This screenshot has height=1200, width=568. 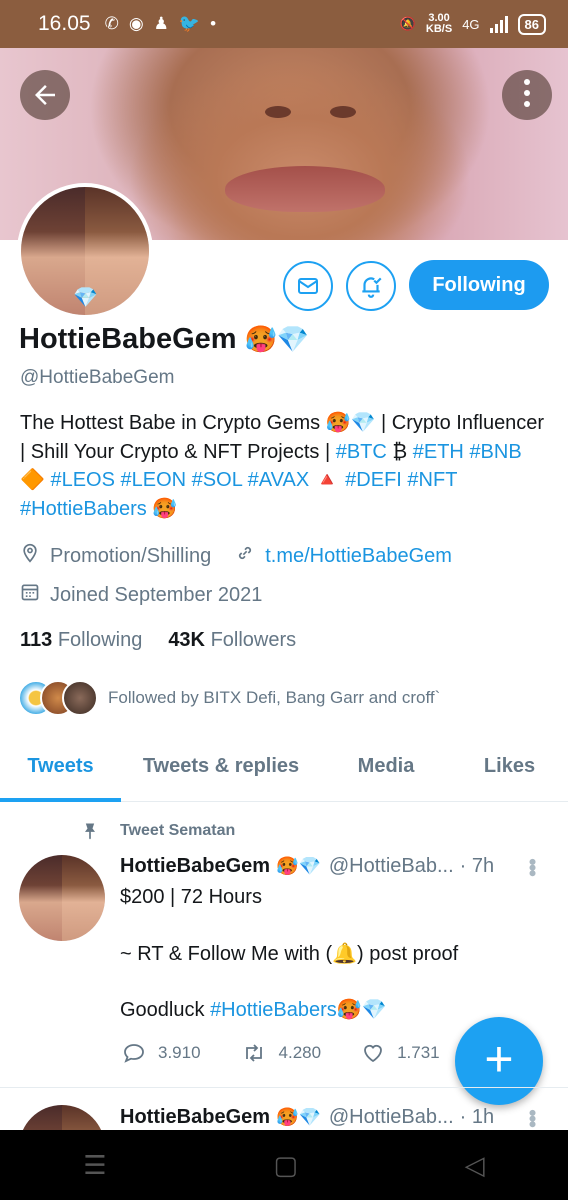 What do you see at coordinates (245, 556) in the screenshot?
I see `link-icon` at bounding box center [245, 556].